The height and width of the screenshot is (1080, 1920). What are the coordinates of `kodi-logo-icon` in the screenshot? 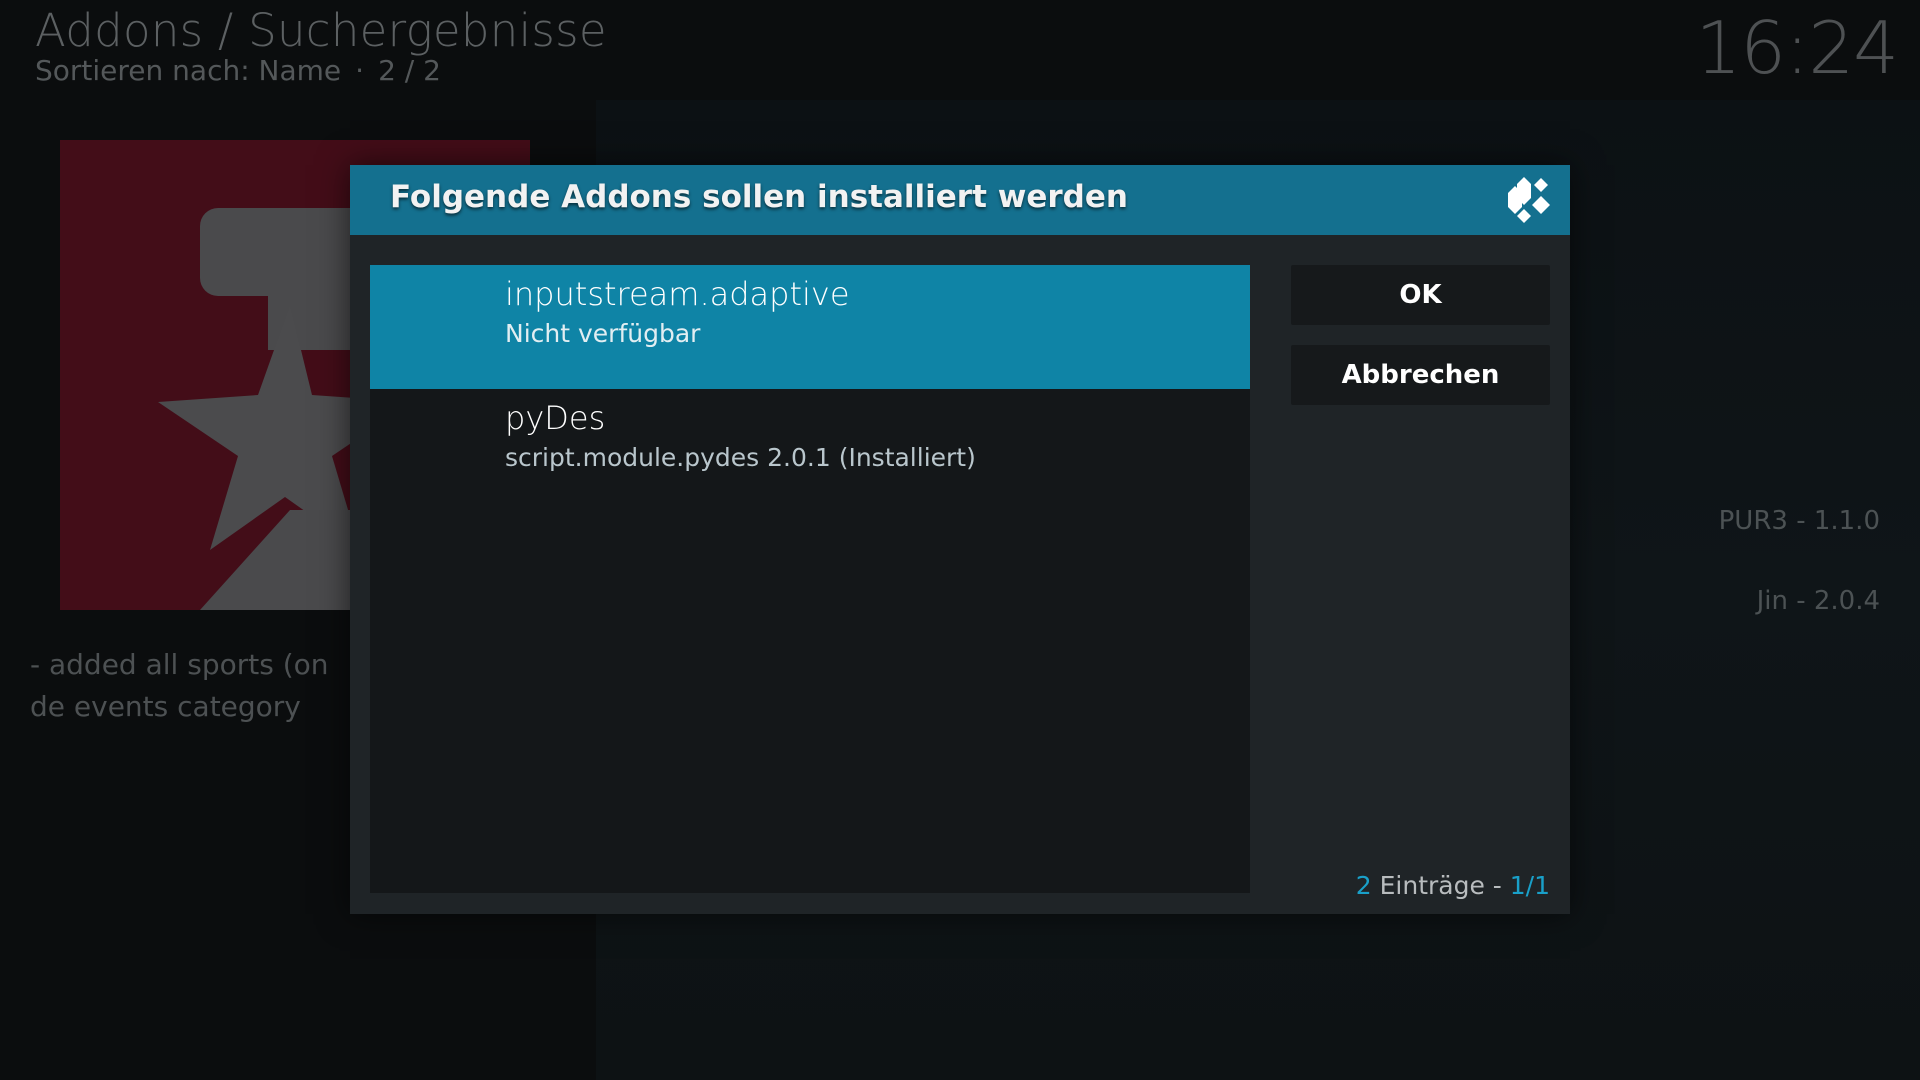 It's located at (1529, 200).